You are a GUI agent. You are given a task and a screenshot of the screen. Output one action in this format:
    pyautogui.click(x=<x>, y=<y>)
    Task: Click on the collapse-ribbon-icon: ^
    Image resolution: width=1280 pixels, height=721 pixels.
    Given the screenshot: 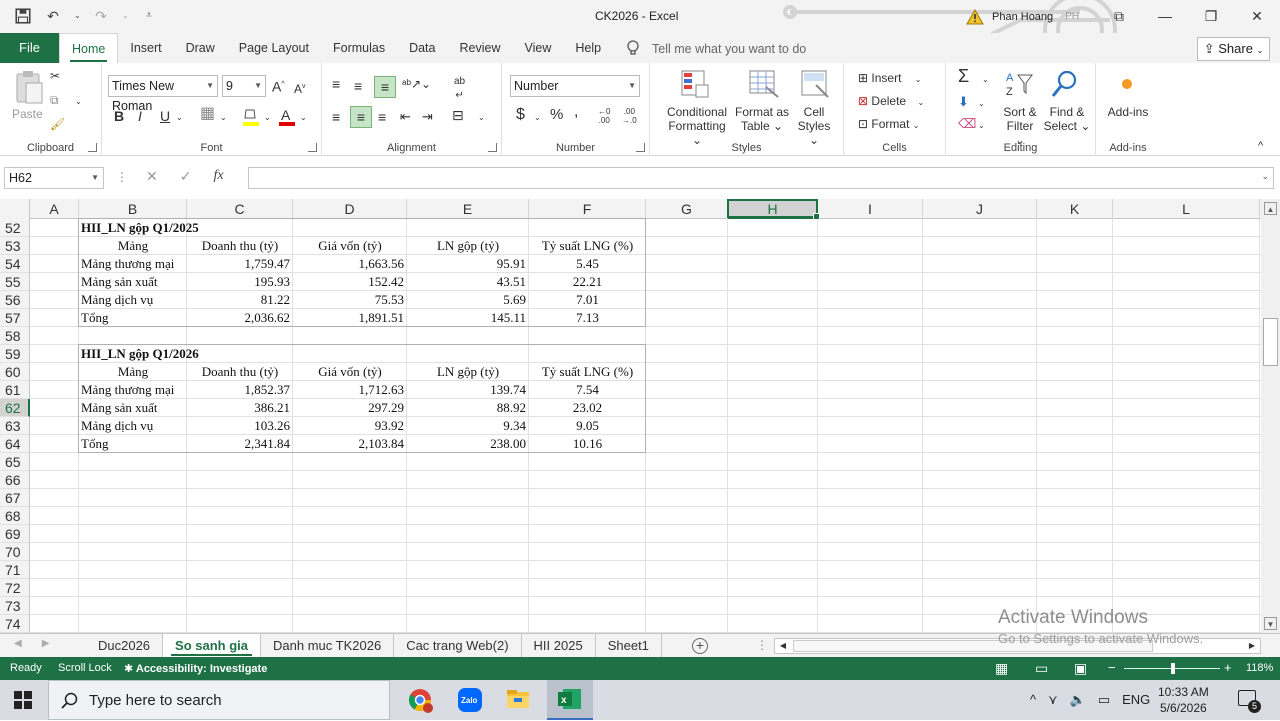 What is the action you would take?
    pyautogui.click(x=1260, y=146)
    